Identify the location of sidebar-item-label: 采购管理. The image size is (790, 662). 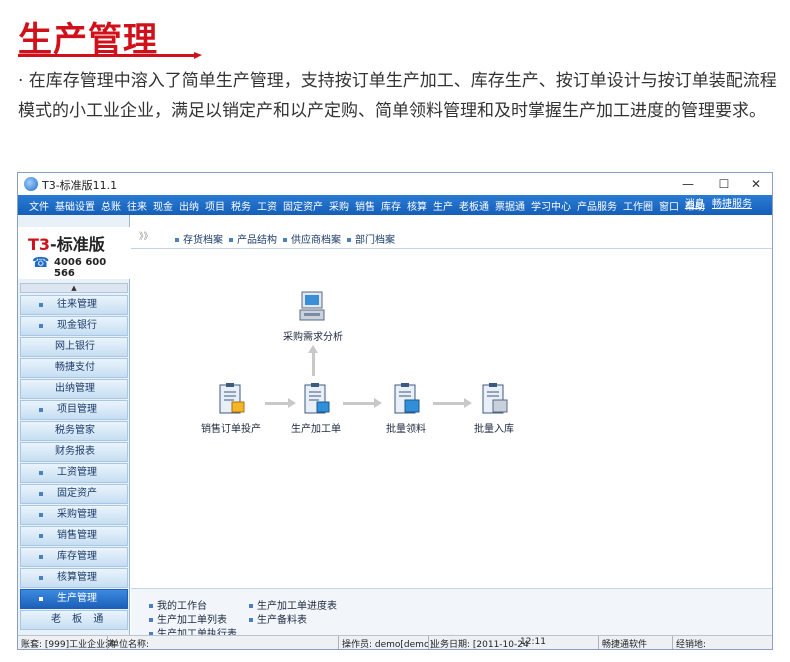
(77, 514).